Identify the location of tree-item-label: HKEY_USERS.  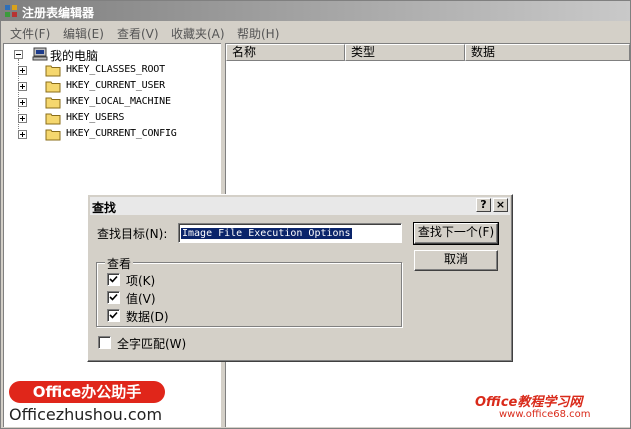
(95, 117).